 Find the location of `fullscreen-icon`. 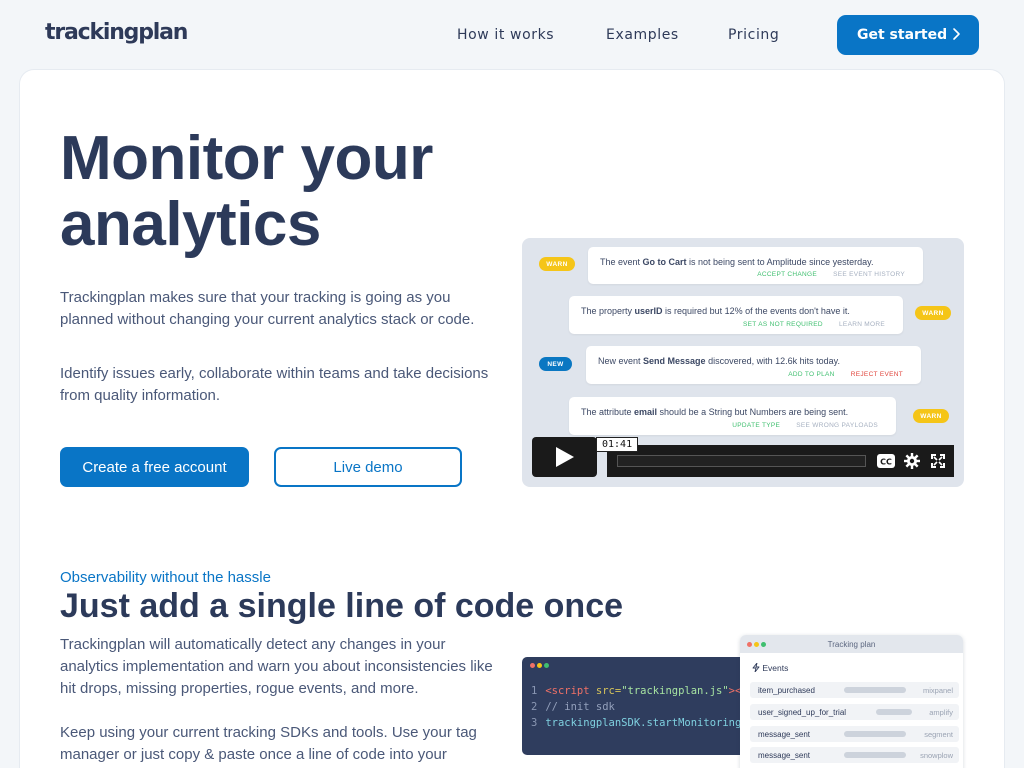

fullscreen-icon is located at coordinates (938, 461).